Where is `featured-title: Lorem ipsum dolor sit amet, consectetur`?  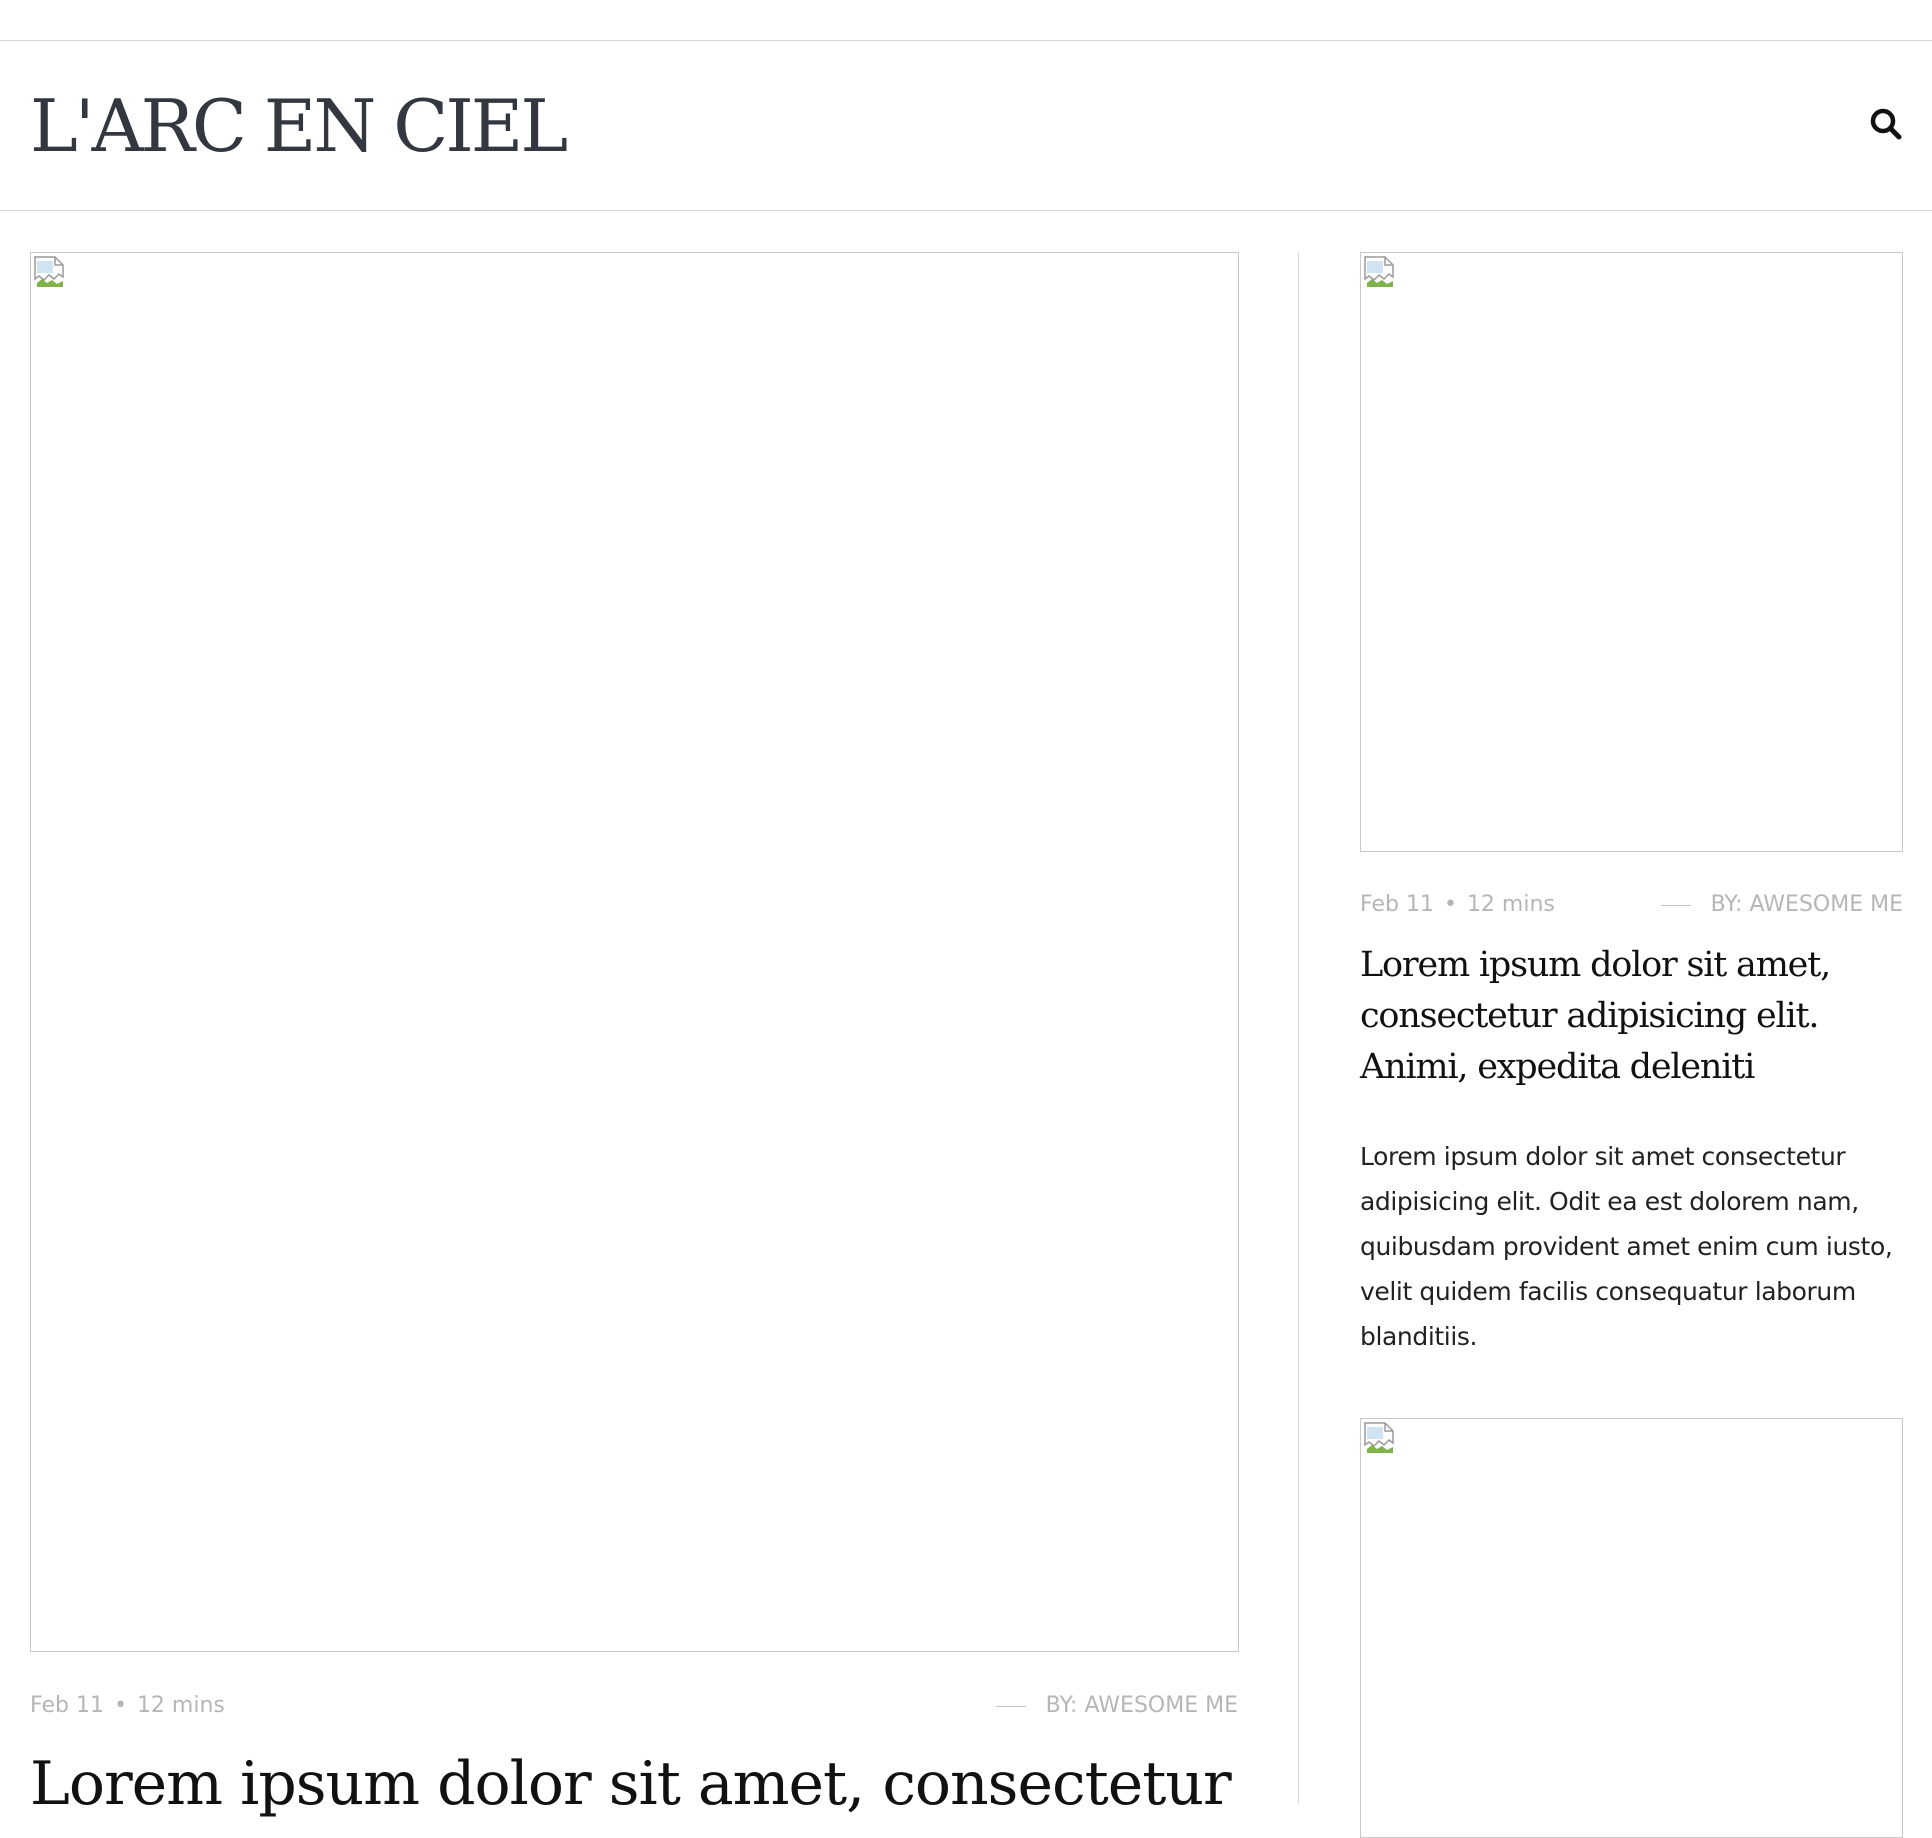 featured-title: Lorem ipsum dolor sit amet, consectetur is located at coordinates (635, 1784).